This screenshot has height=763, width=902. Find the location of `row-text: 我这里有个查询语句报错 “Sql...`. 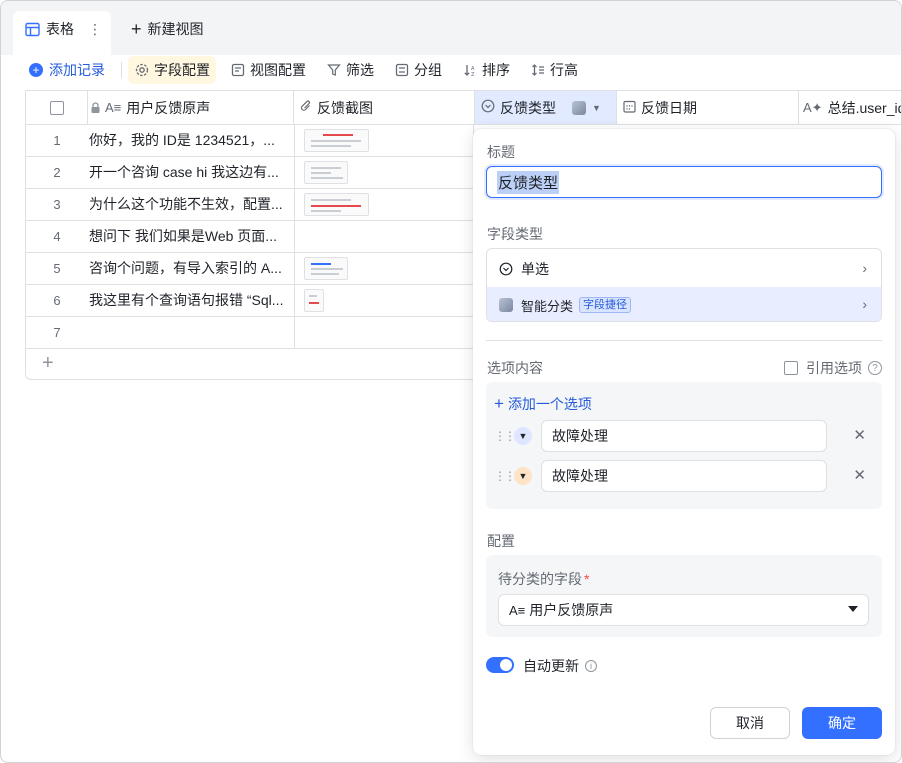

row-text: 我这里有个查询语句报错 “Sql... is located at coordinates (191, 300).